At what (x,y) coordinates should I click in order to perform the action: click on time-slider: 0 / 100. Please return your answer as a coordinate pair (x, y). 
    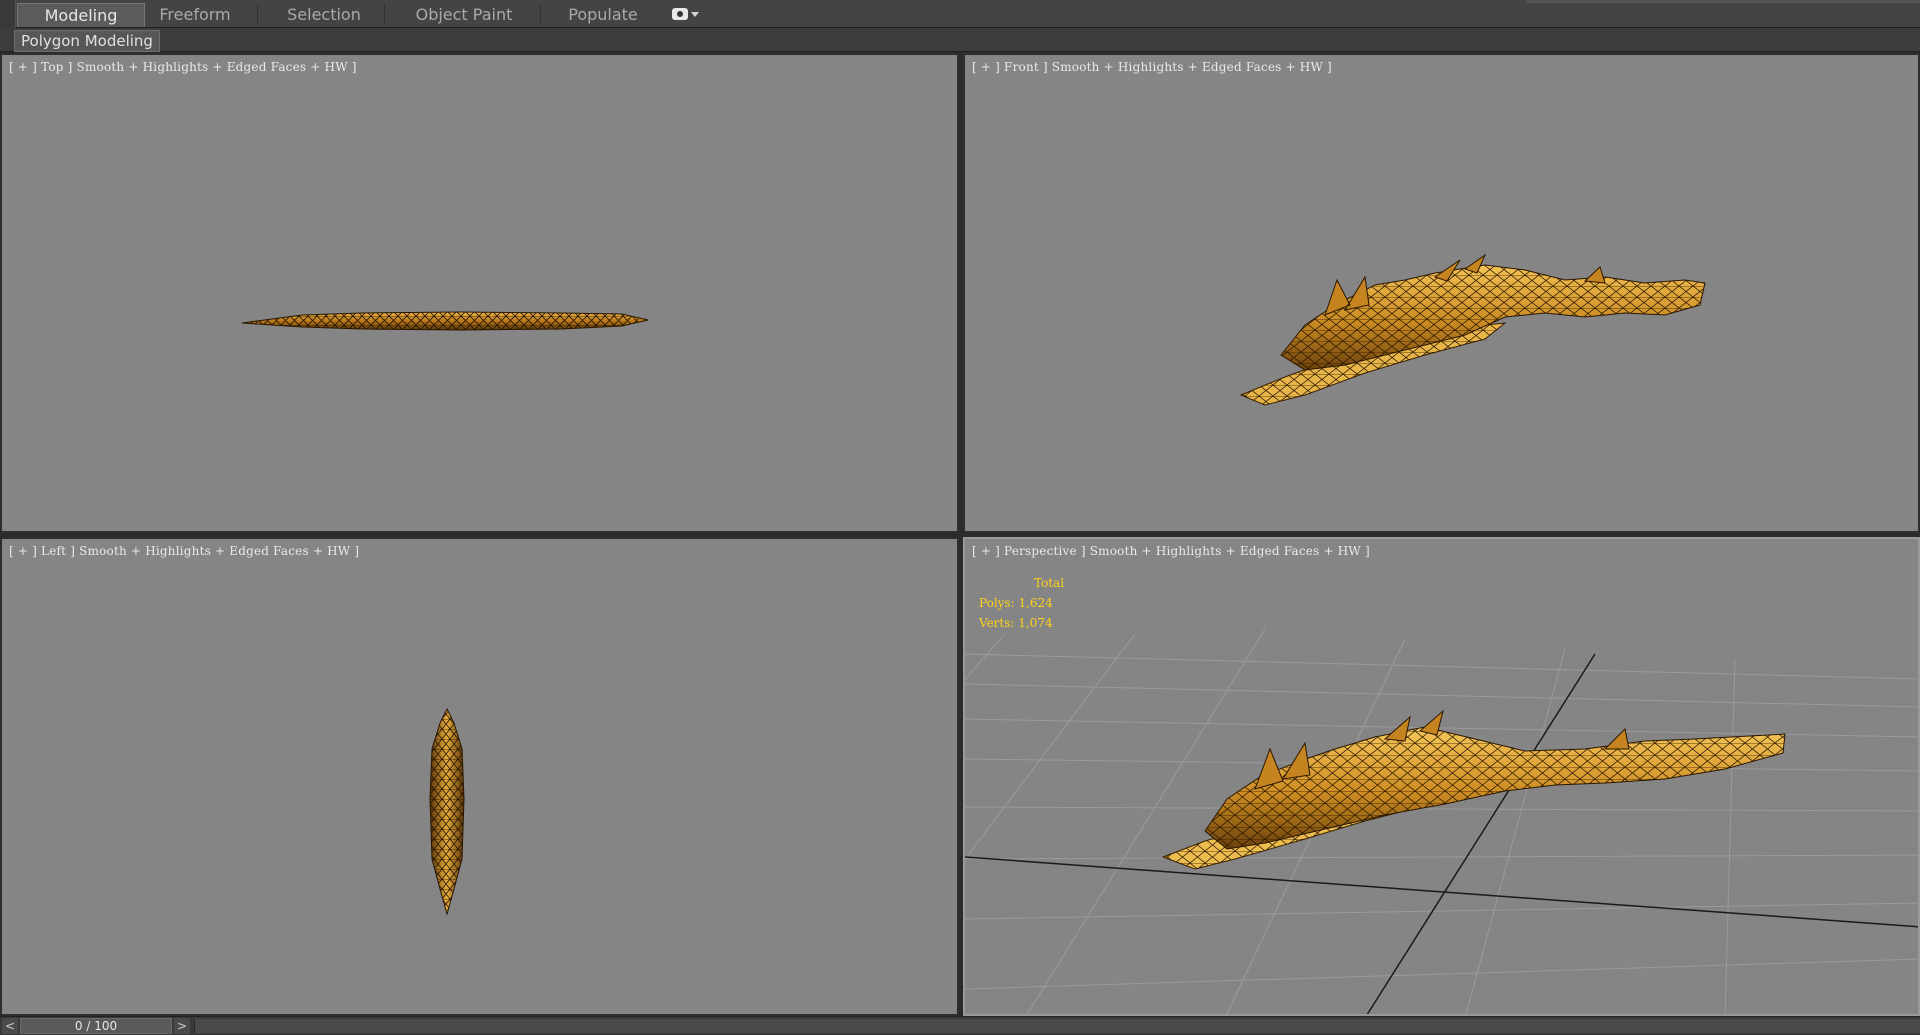
    Looking at the image, I should click on (96, 1026).